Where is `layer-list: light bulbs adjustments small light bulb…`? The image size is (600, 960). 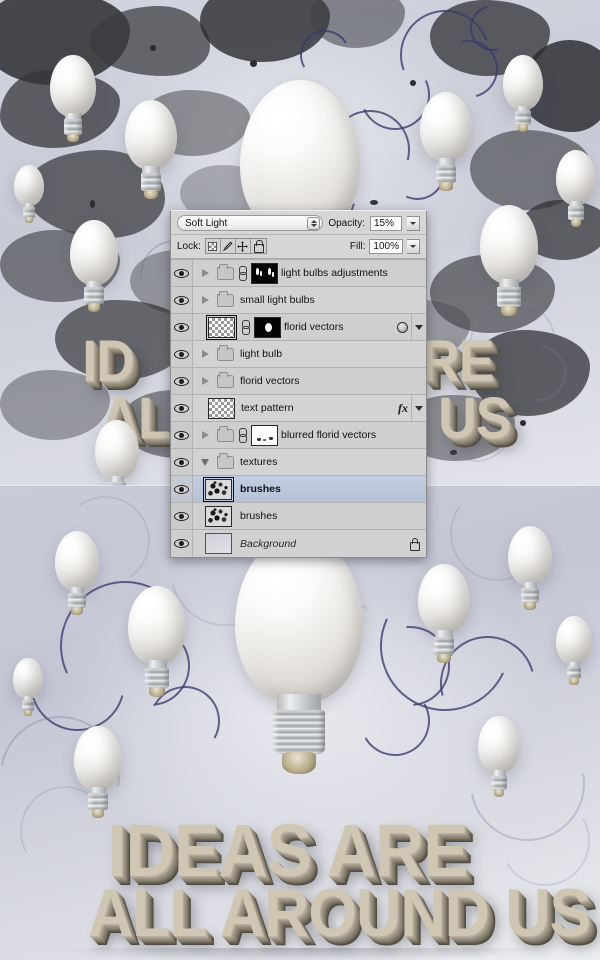 layer-list: light bulbs adjustments small light bulb… is located at coordinates (298, 408).